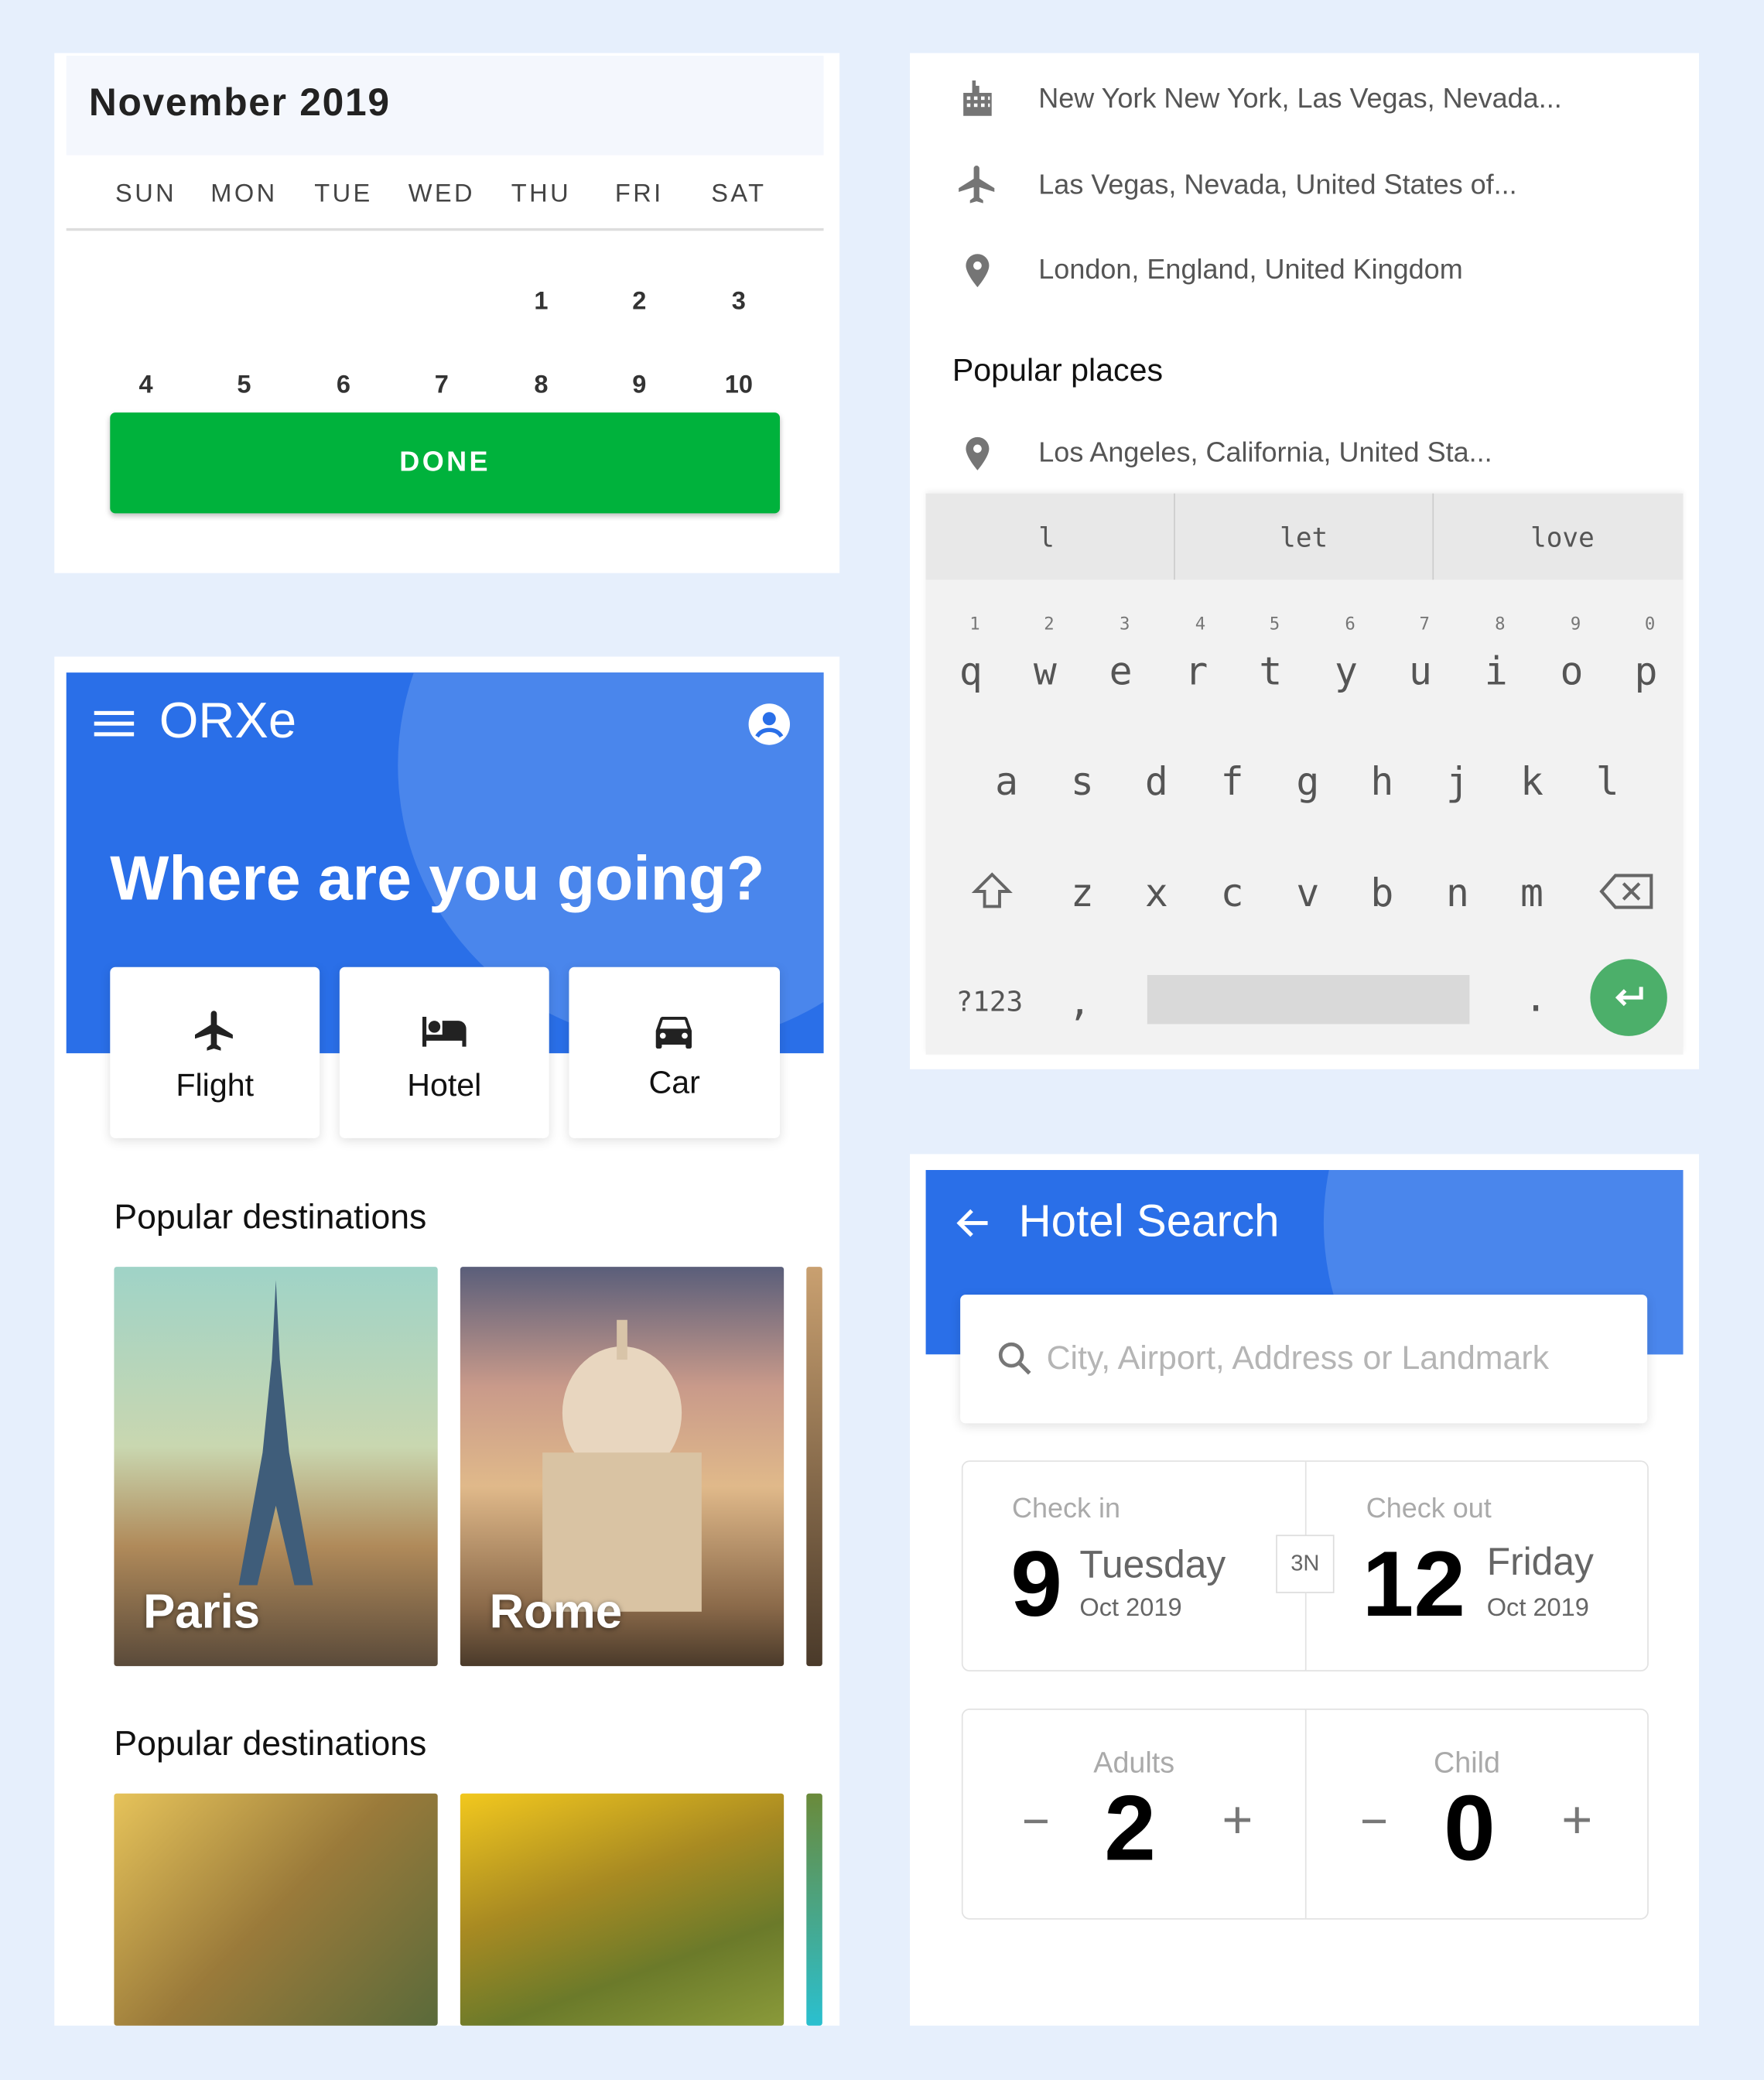 This screenshot has height=2080, width=1764. What do you see at coordinates (275, 1433) in the screenshot?
I see `eiffel-tower-image` at bounding box center [275, 1433].